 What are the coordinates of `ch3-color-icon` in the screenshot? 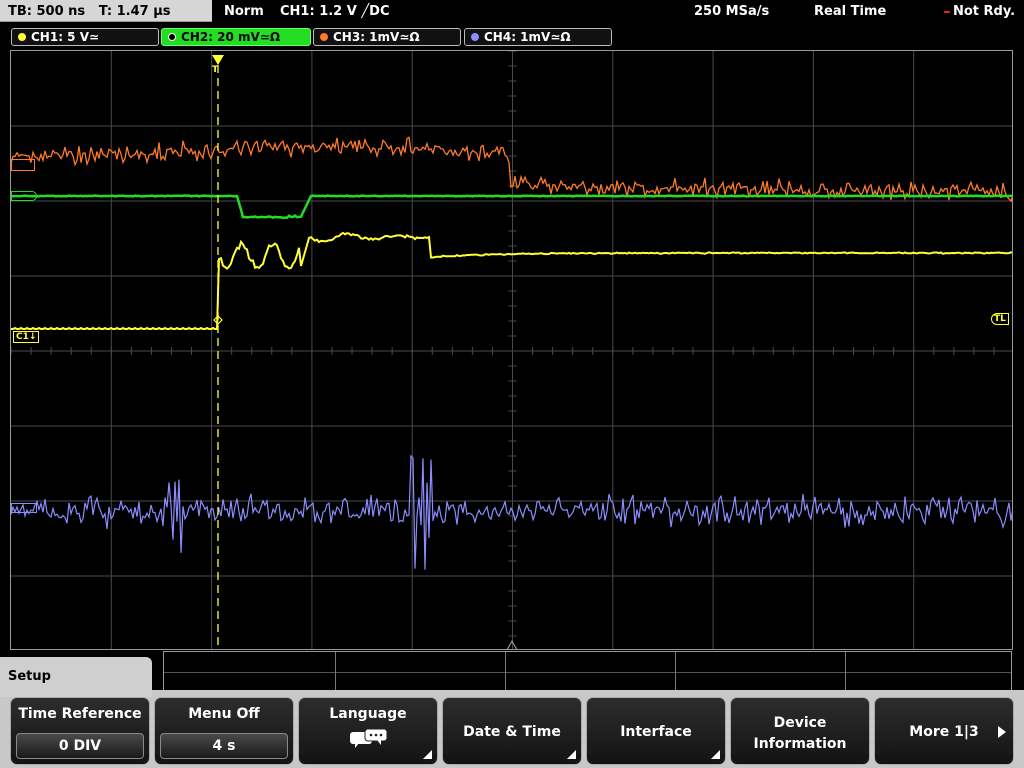 It's located at (324, 37).